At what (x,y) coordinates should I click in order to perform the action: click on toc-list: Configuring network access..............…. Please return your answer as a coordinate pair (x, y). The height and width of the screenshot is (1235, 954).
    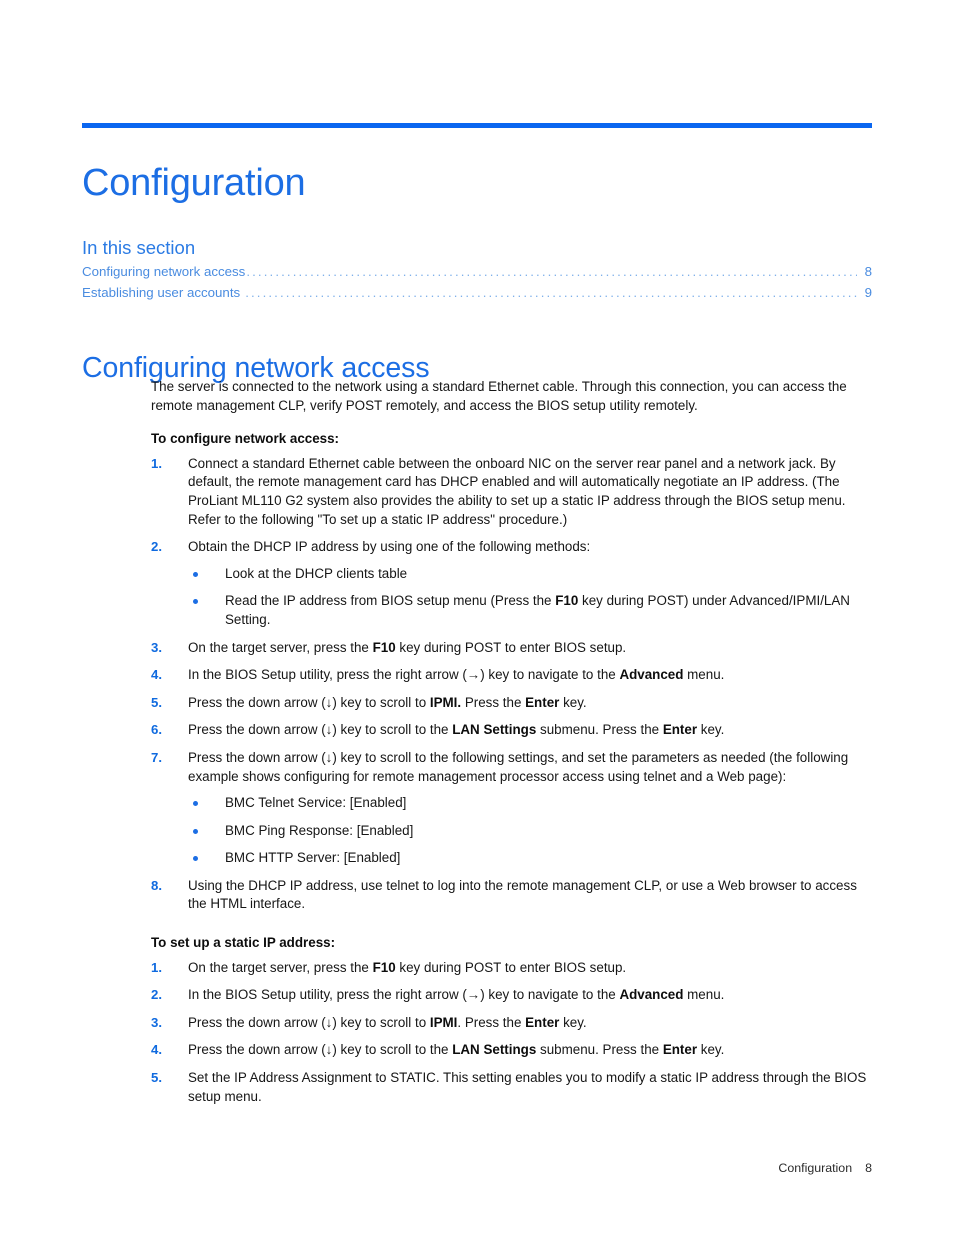
    Looking at the image, I should click on (477, 282).